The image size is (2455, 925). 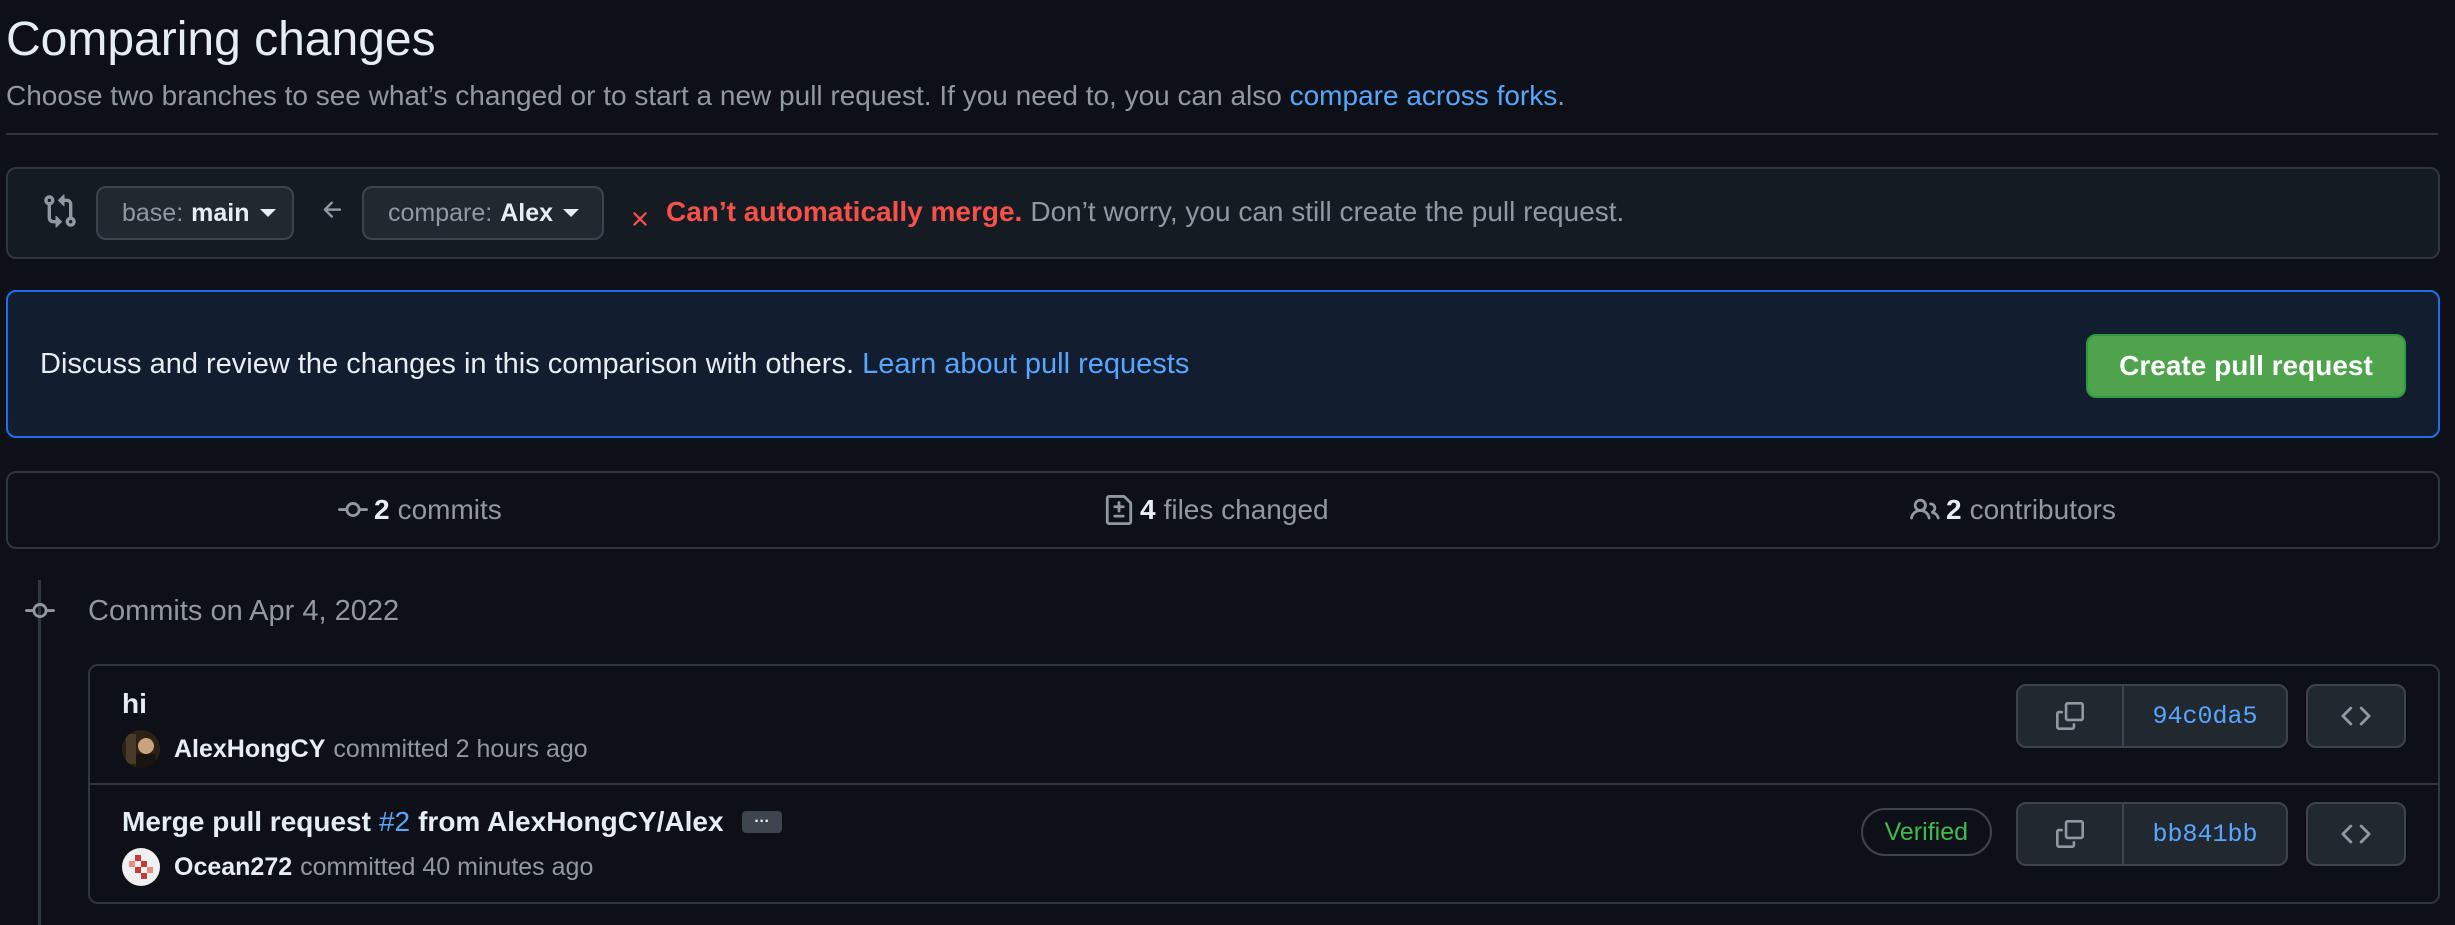 I want to click on page-title: Comparing changes, so click(x=221, y=39).